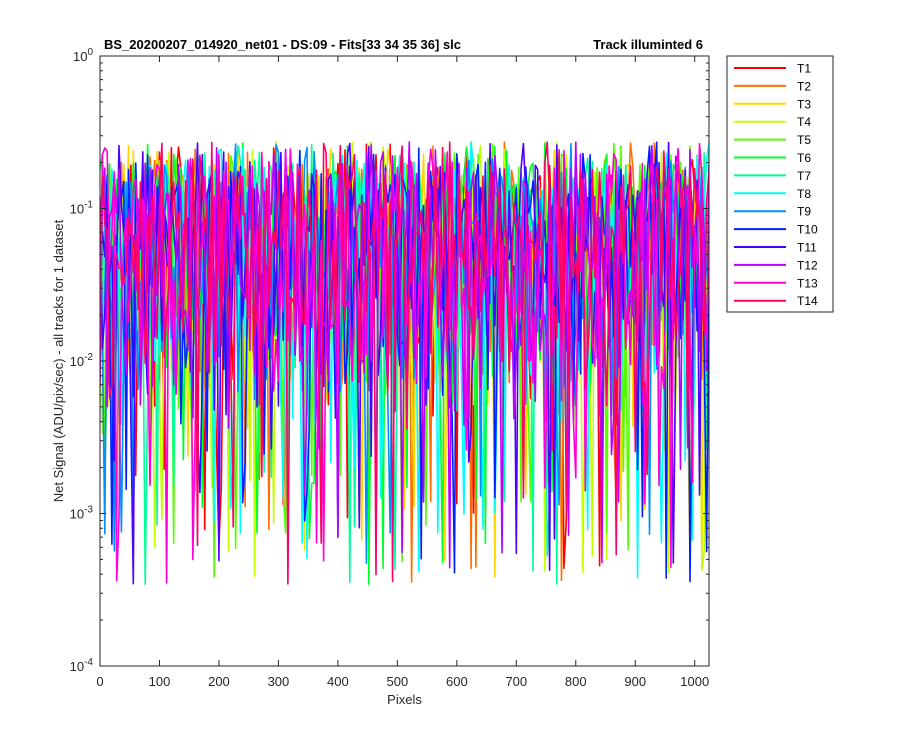 This screenshot has width=900, height=755. What do you see at coordinates (804, 140) in the screenshot?
I see `legend-label: T5` at bounding box center [804, 140].